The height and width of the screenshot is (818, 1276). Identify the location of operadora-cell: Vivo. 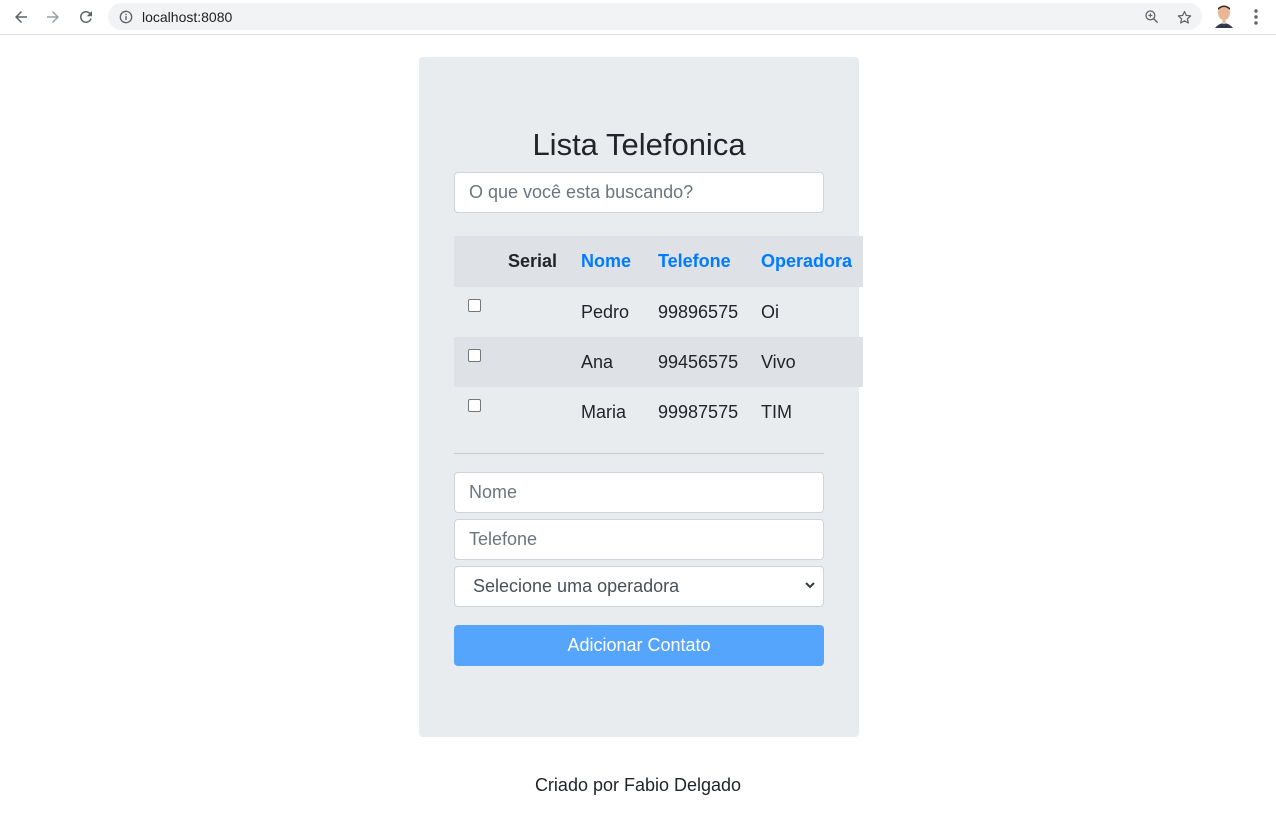
(778, 361).